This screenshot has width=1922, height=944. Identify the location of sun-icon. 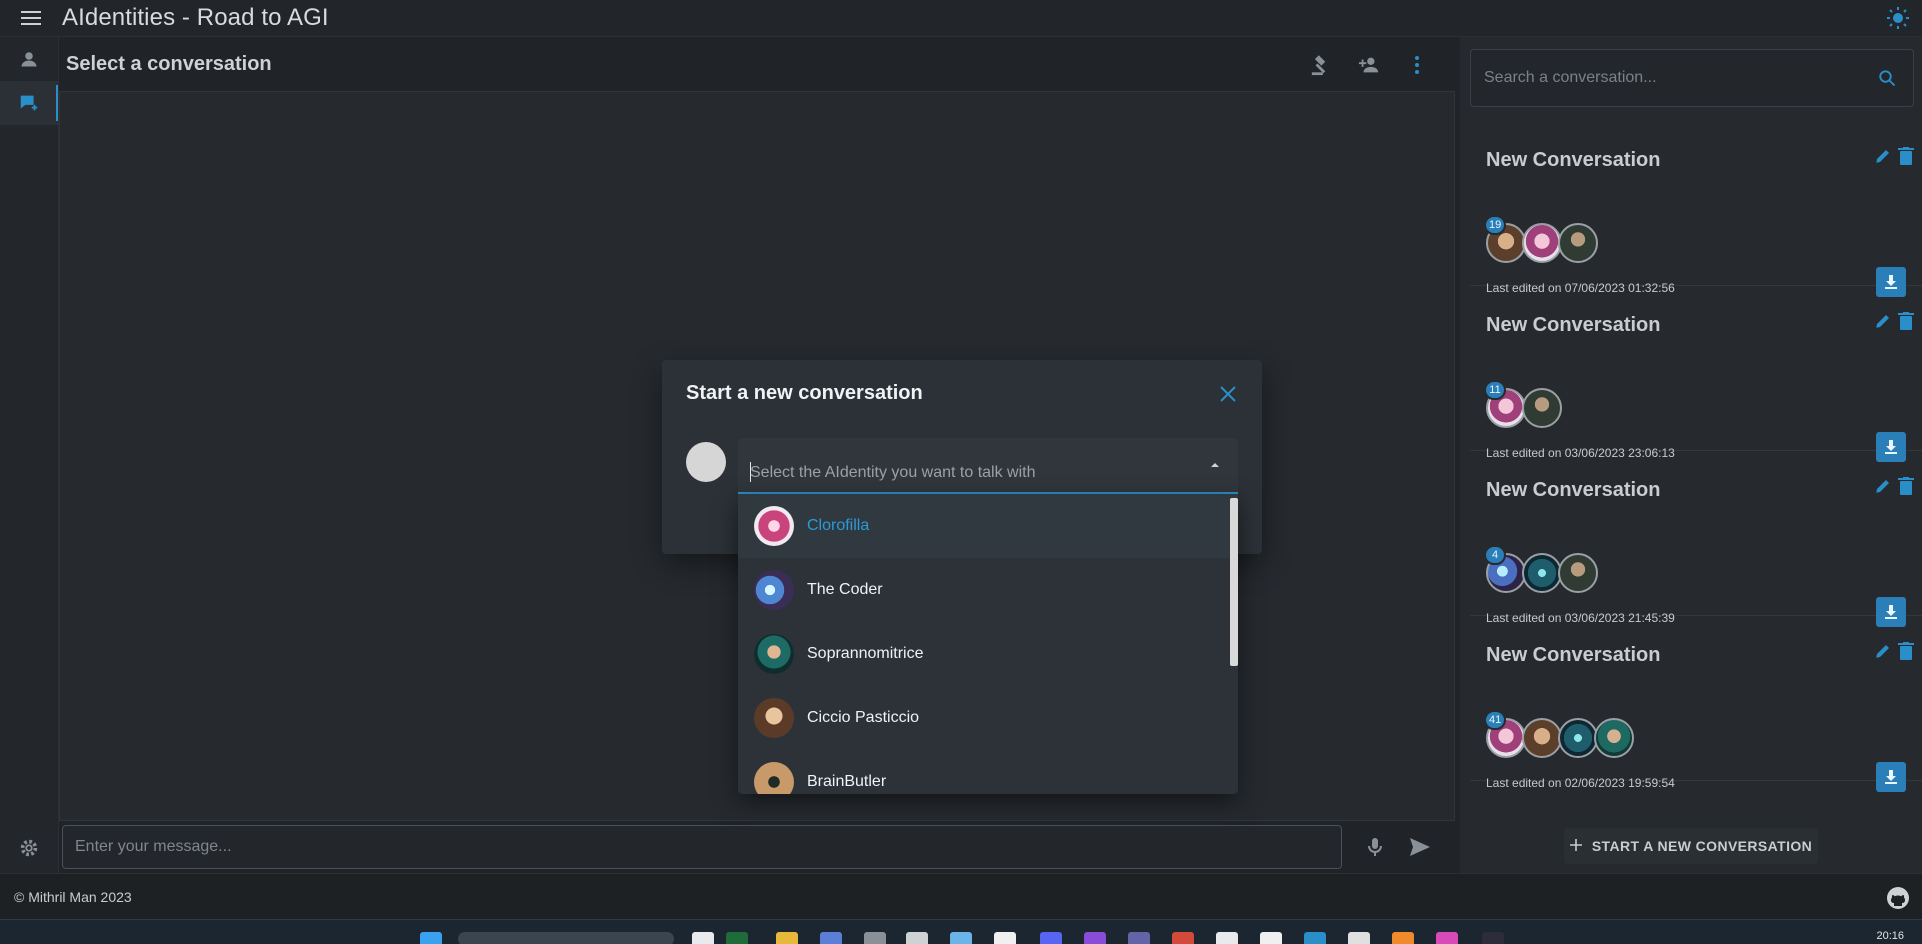
(1898, 18).